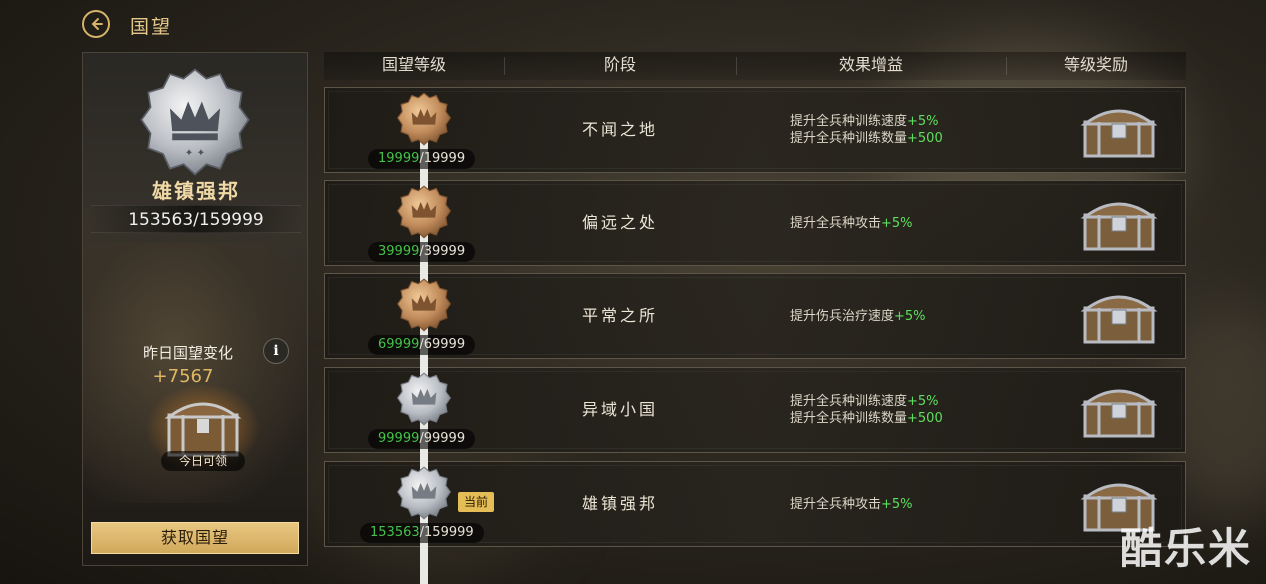 The width and height of the screenshot is (1266, 584). What do you see at coordinates (755, 66) in the screenshot?
I see `table-header: 国望等级 阶段 效果增益 等级奖励` at bounding box center [755, 66].